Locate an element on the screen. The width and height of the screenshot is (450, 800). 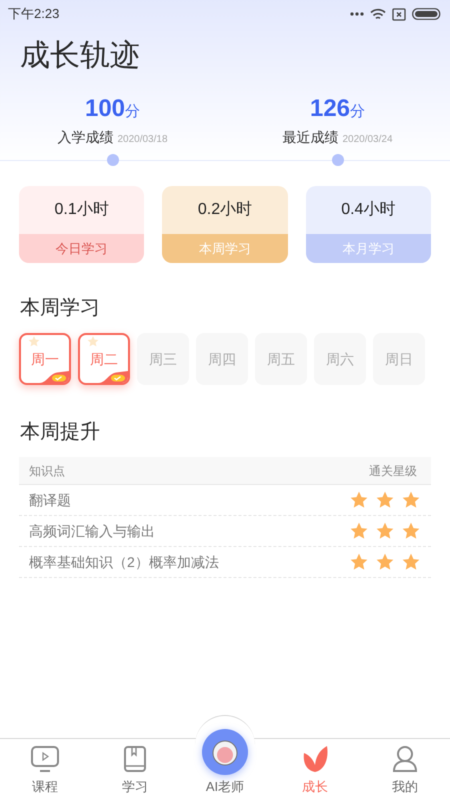
day-label: 周三 is located at coordinates (163, 359).